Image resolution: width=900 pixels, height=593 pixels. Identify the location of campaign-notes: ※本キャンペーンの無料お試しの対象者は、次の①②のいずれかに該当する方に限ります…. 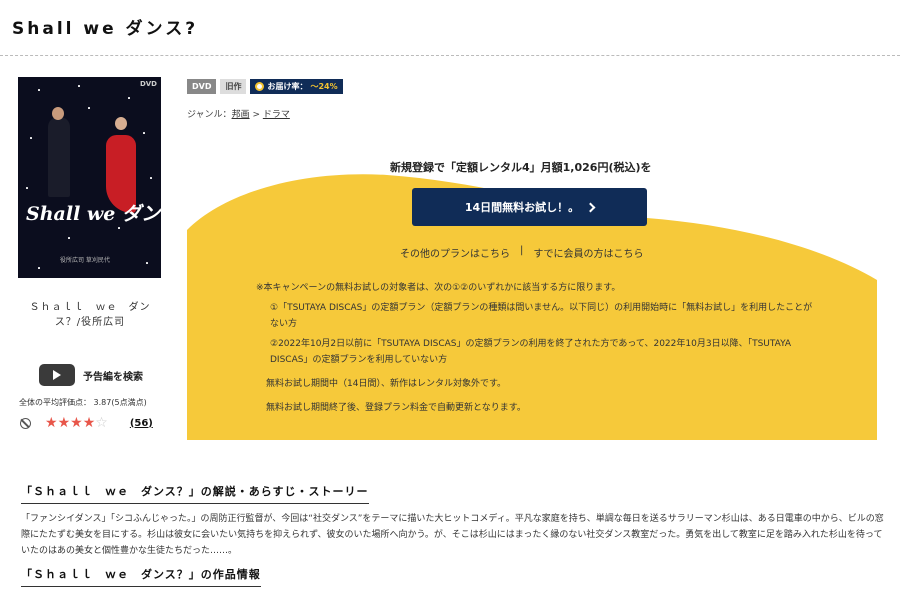
(536, 350).